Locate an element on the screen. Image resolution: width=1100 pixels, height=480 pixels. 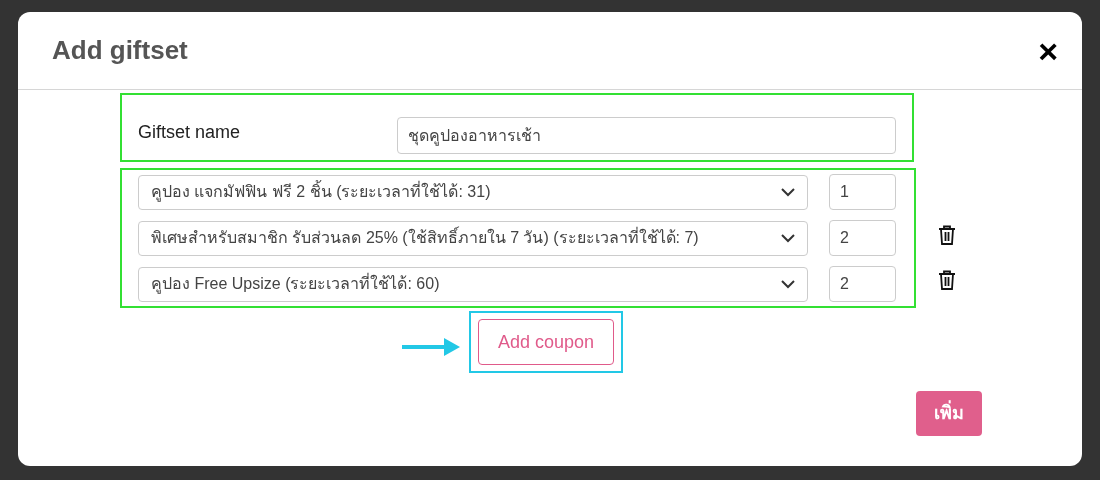
coupon-select: คูปอง Free Upsize (ระยะเวลาที่ใช้ได้: 60) is located at coordinates (473, 284).